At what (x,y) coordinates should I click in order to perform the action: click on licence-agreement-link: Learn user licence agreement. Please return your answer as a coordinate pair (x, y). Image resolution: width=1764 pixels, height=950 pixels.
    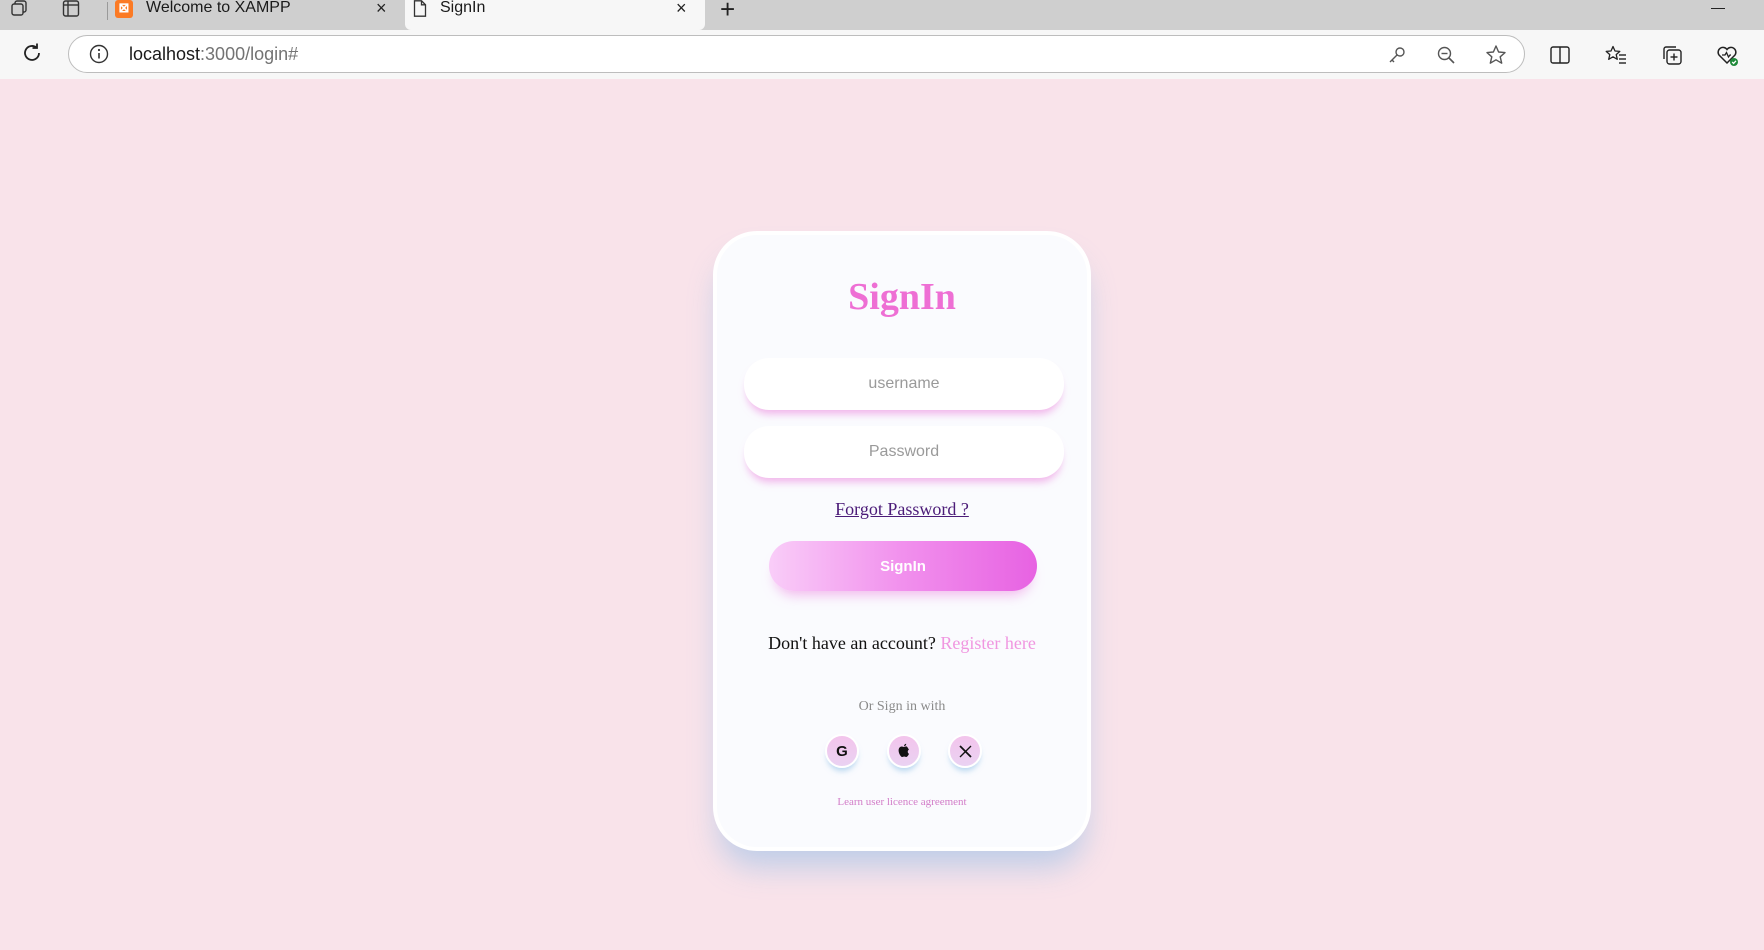
    Looking at the image, I should click on (902, 802).